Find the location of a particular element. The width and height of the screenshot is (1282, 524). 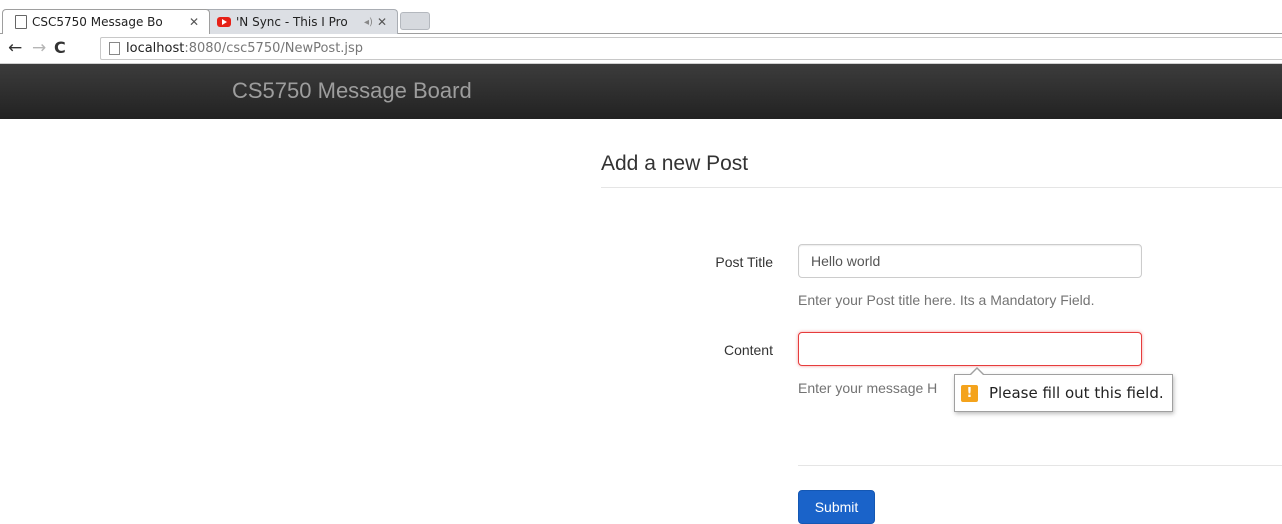

reload-icon: C is located at coordinates (60, 48).